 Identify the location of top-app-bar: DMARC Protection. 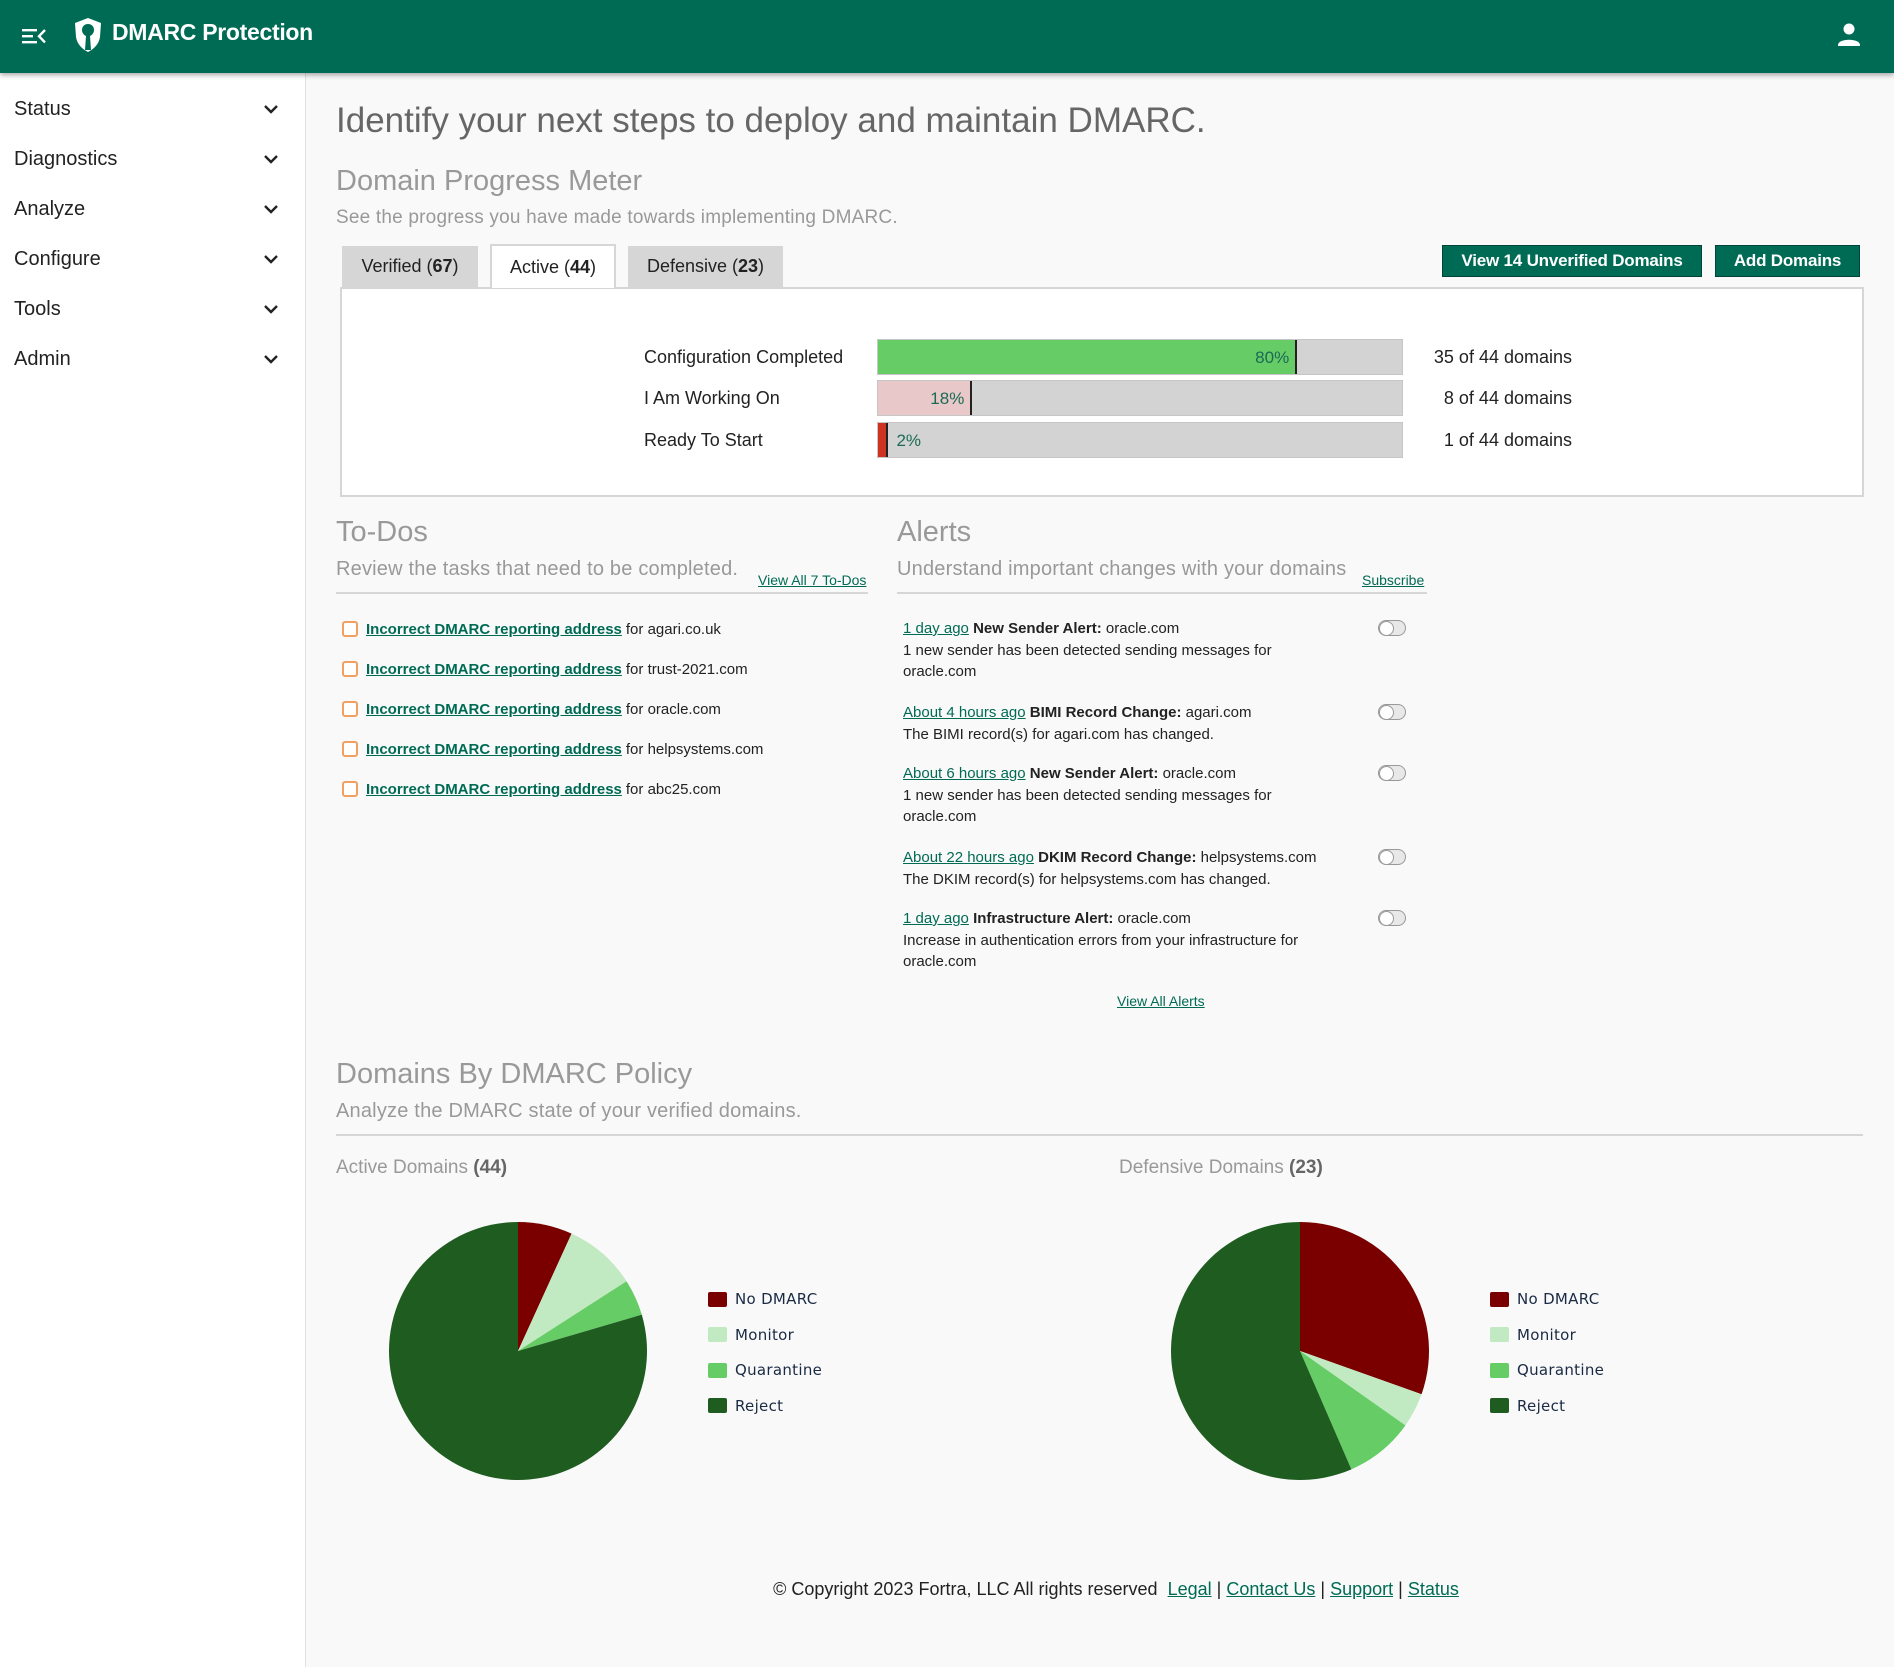
(947, 36).